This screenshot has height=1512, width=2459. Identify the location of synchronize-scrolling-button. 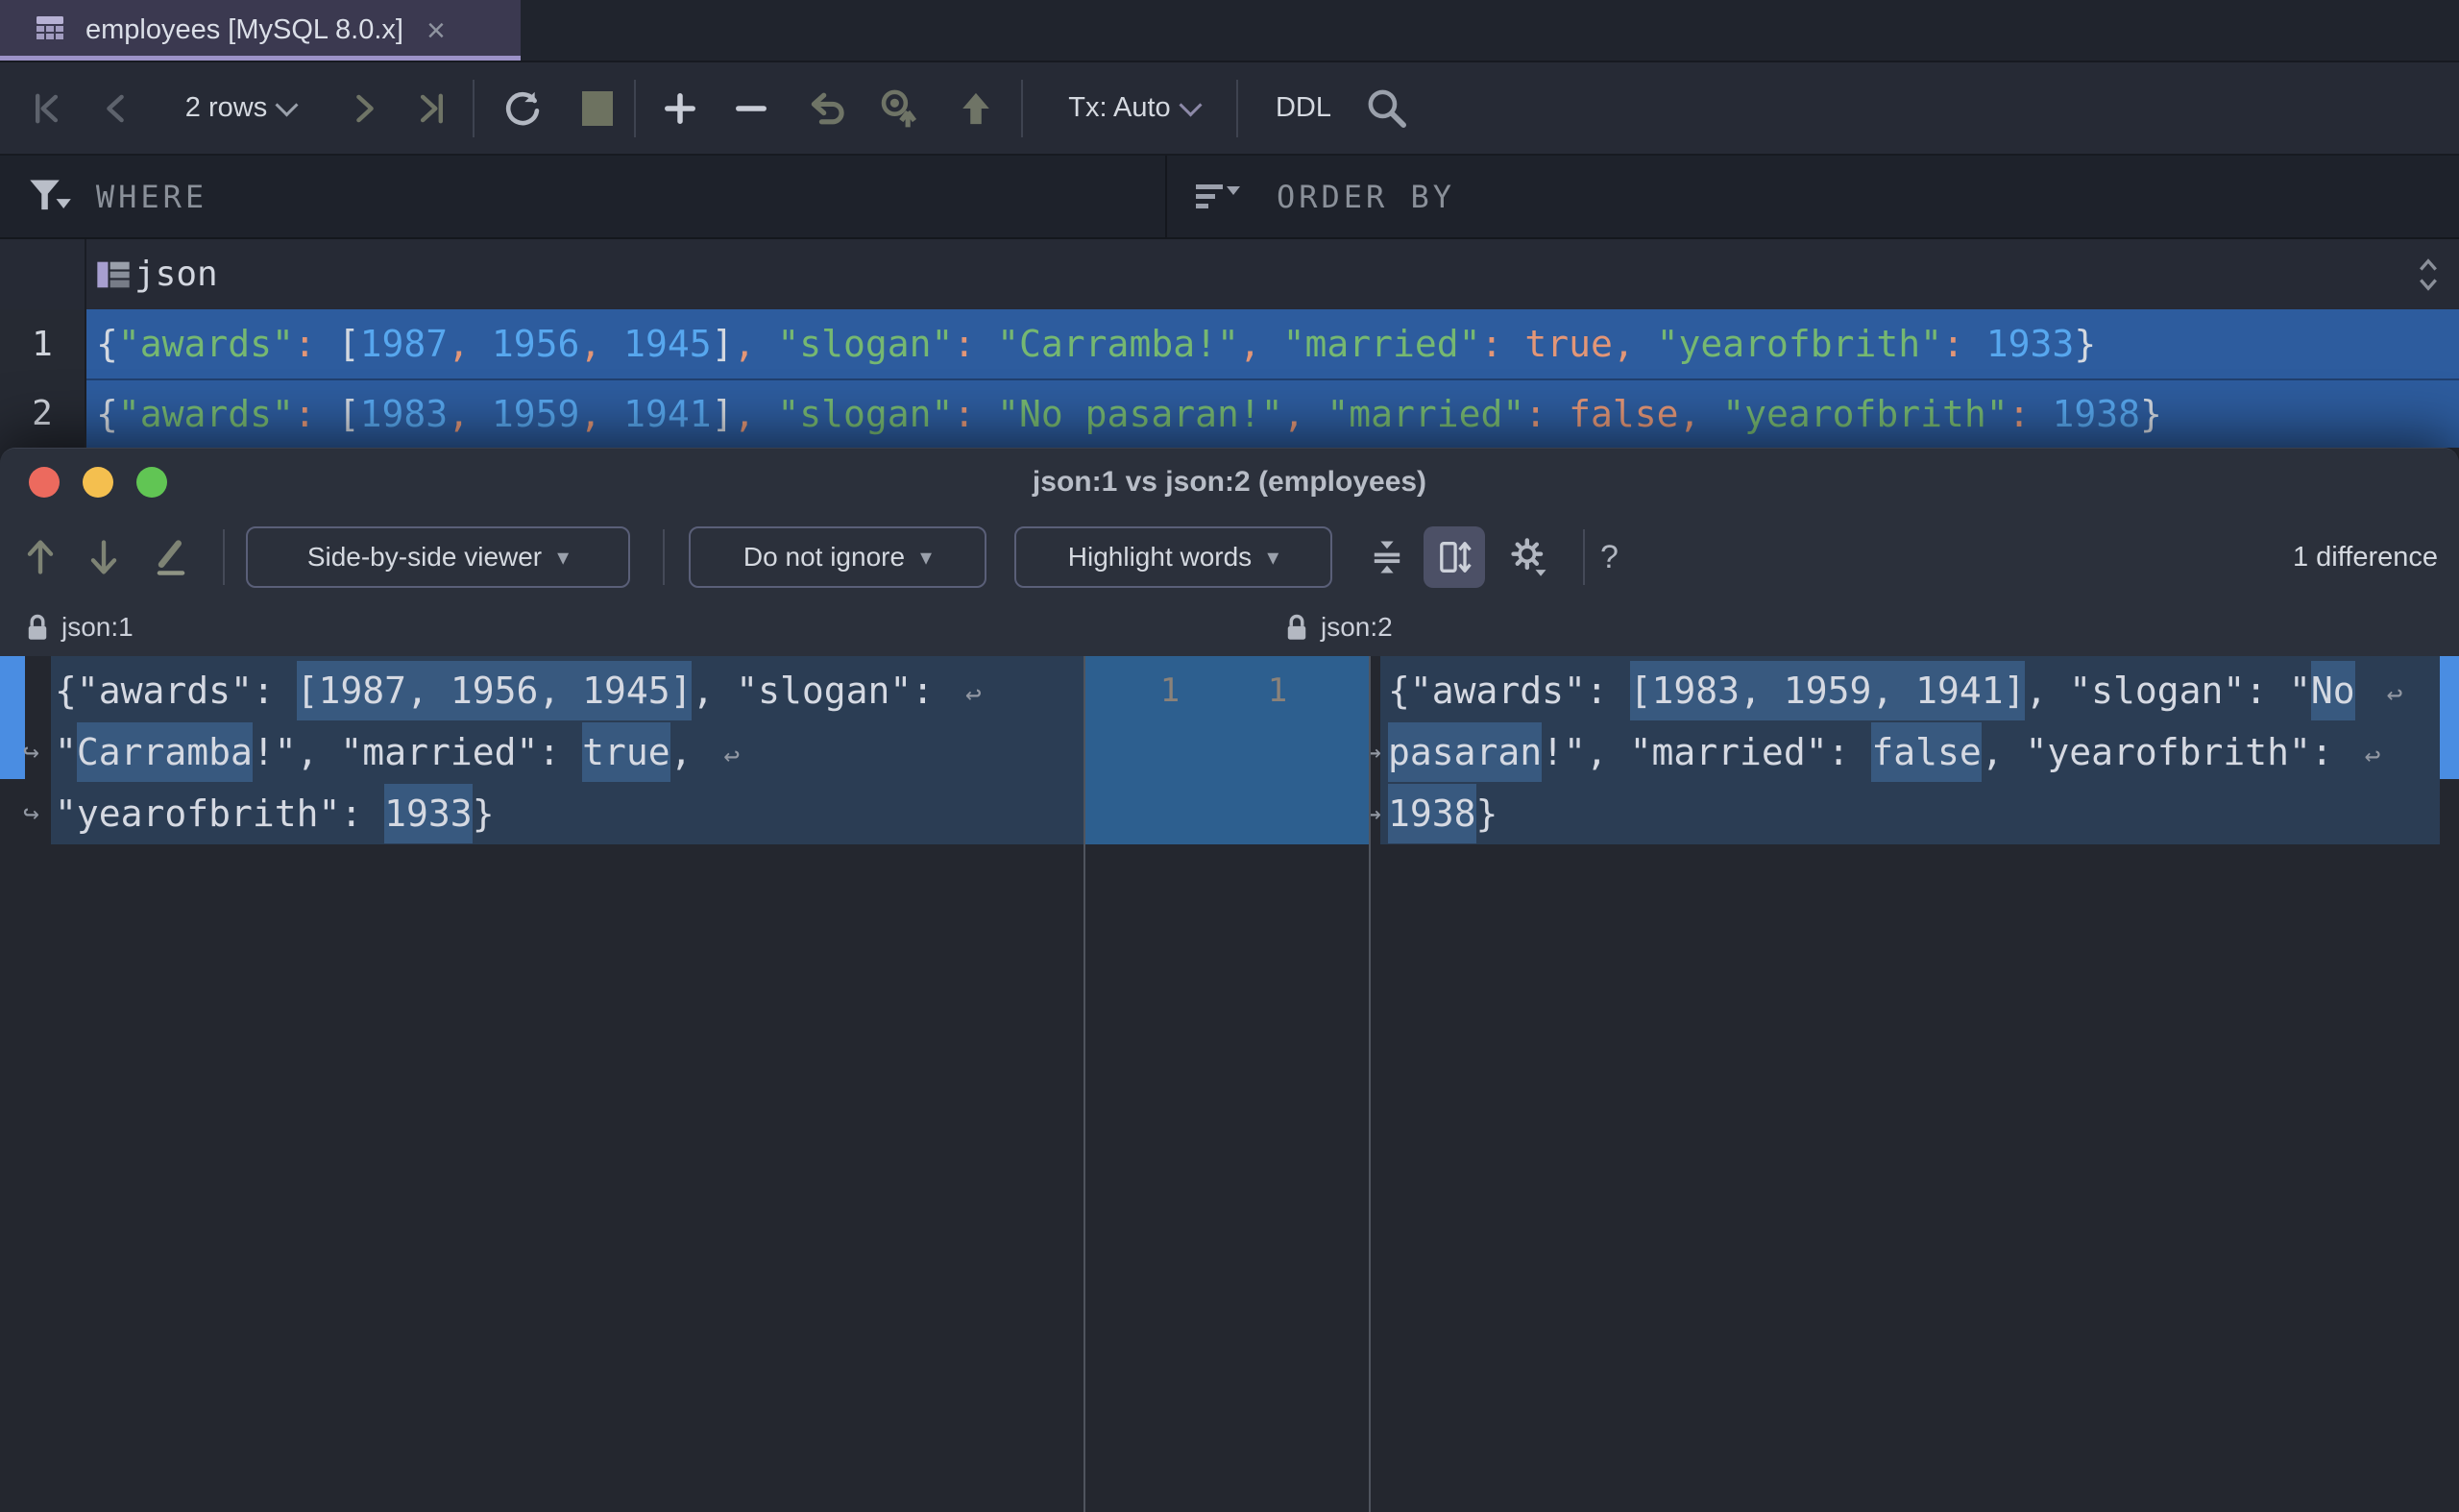
(1454, 557).